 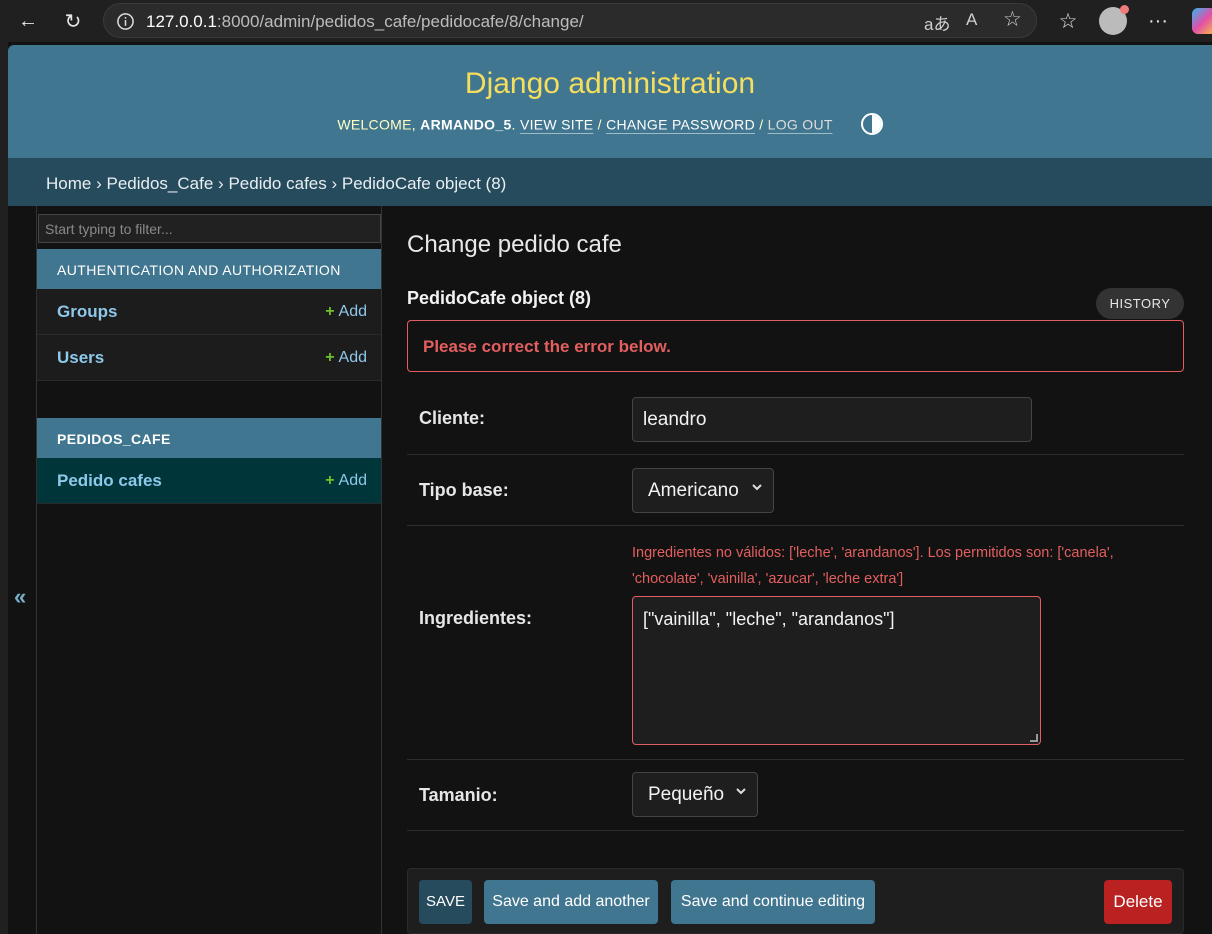 What do you see at coordinates (800, 125) in the screenshot?
I see `logout-link: LOG OUT` at bounding box center [800, 125].